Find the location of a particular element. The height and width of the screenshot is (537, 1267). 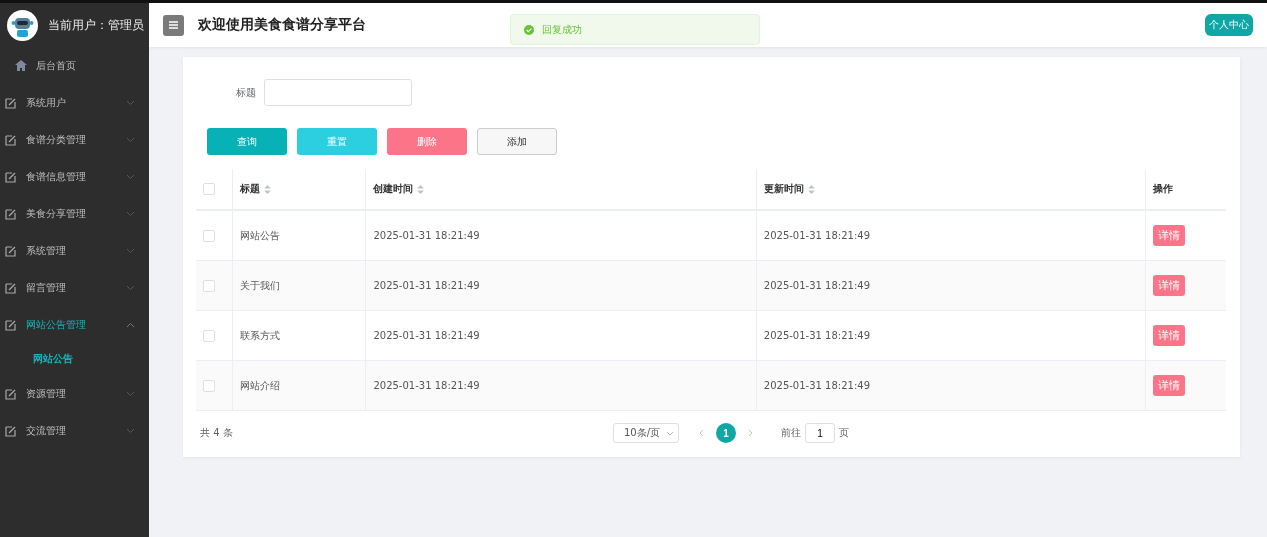

sidebar-subitem: 网站公告 is located at coordinates (74, 359).